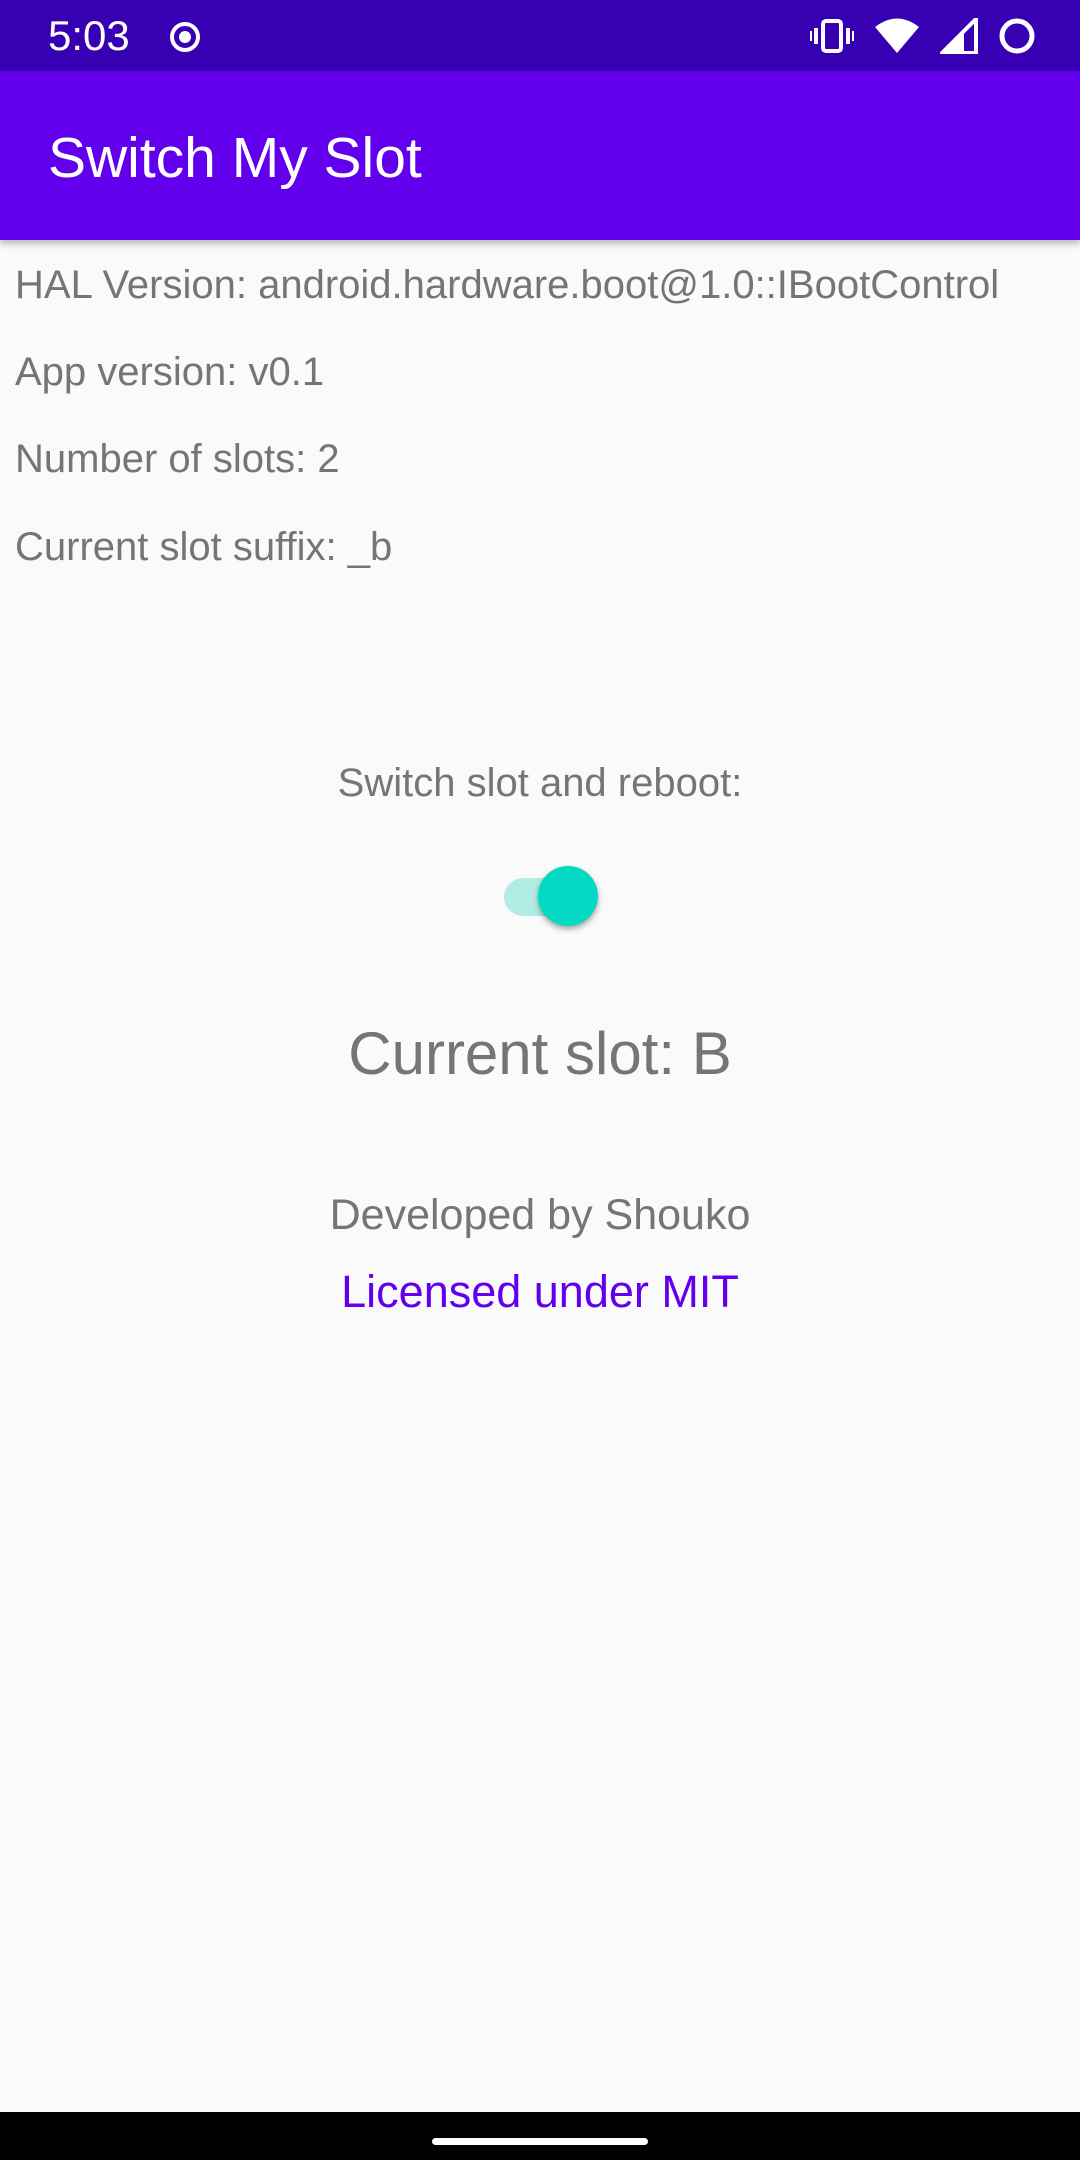 The height and width of the screenshot is (2160, 1080). Describe the element at coordinates (185, 37) in the screenshot. I see `record-icon` at that location.